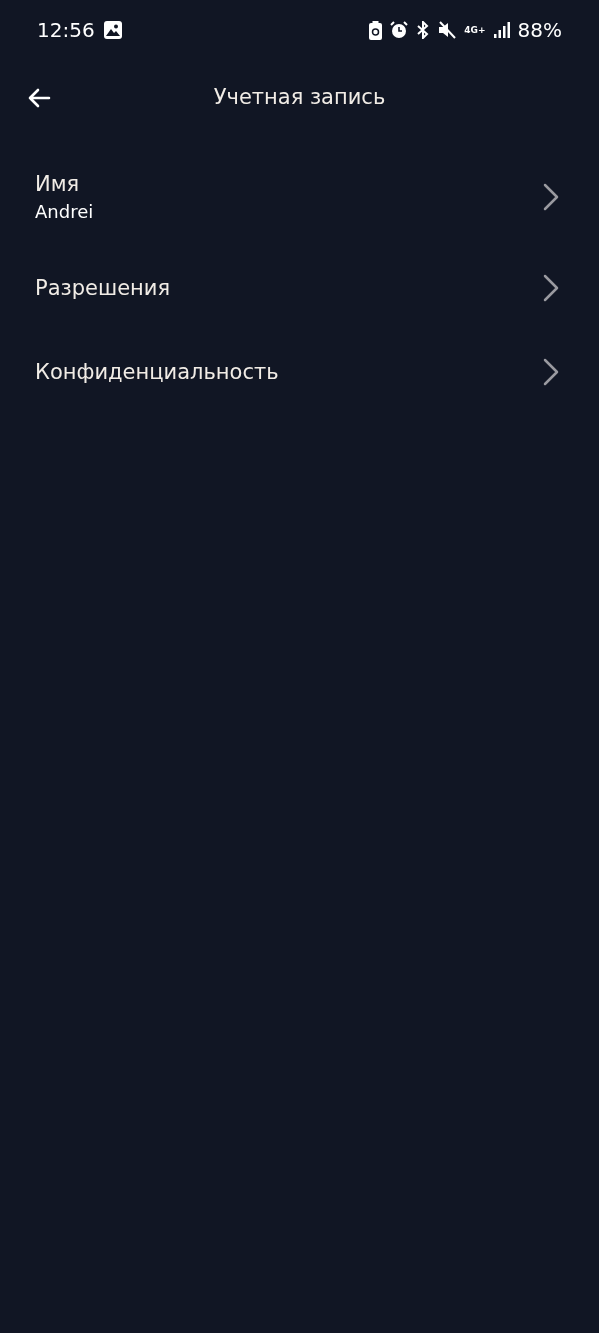  I want to click on battery-icon, so click(376, 30).